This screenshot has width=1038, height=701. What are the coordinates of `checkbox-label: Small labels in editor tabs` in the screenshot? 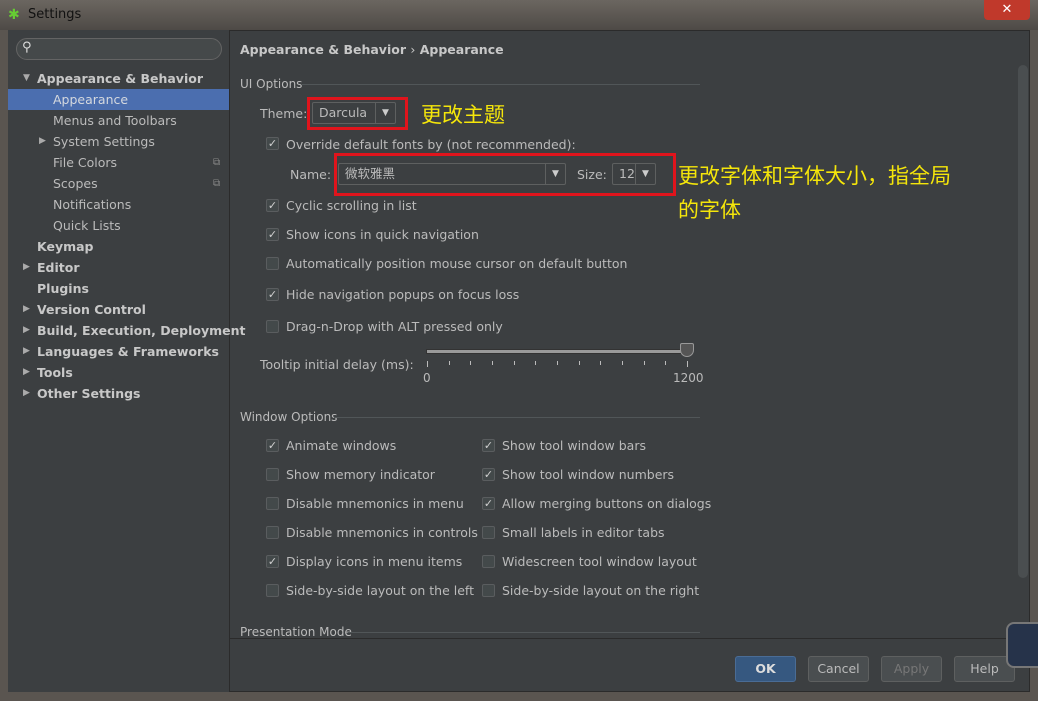 It's located at (583, 532).